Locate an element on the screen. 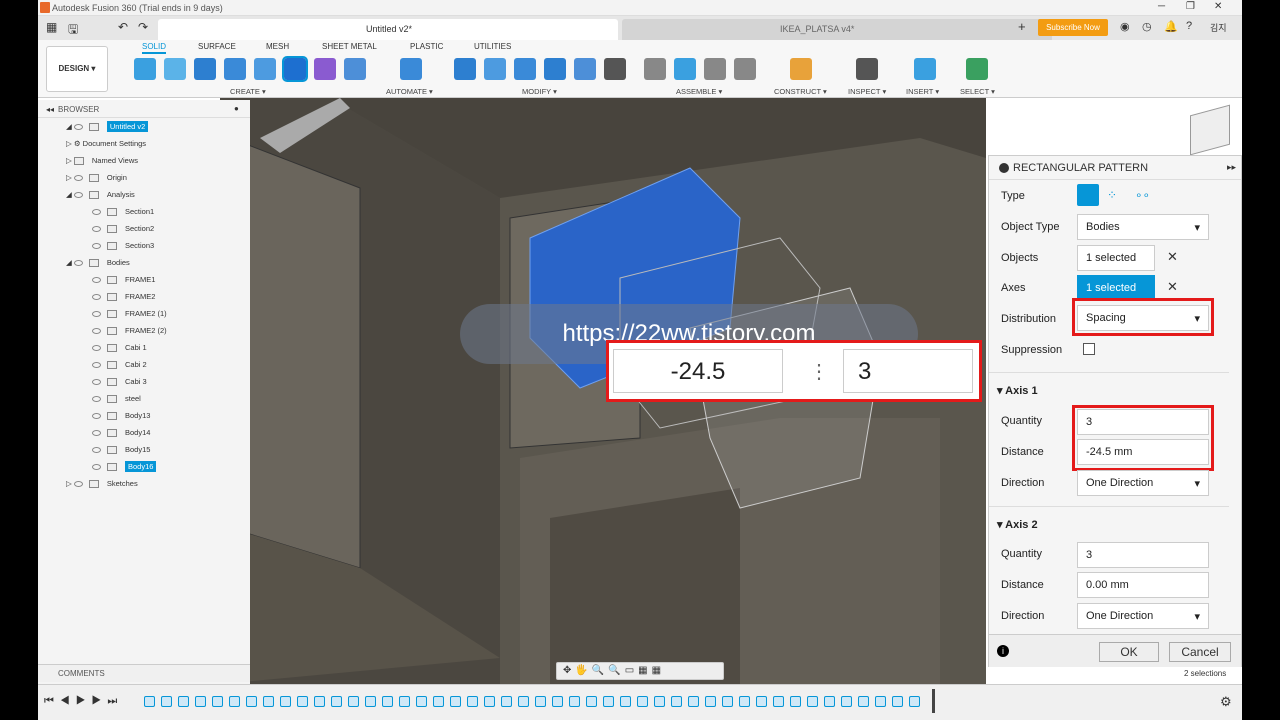  suppression-checkbox is located at coordinates (1089, 349).